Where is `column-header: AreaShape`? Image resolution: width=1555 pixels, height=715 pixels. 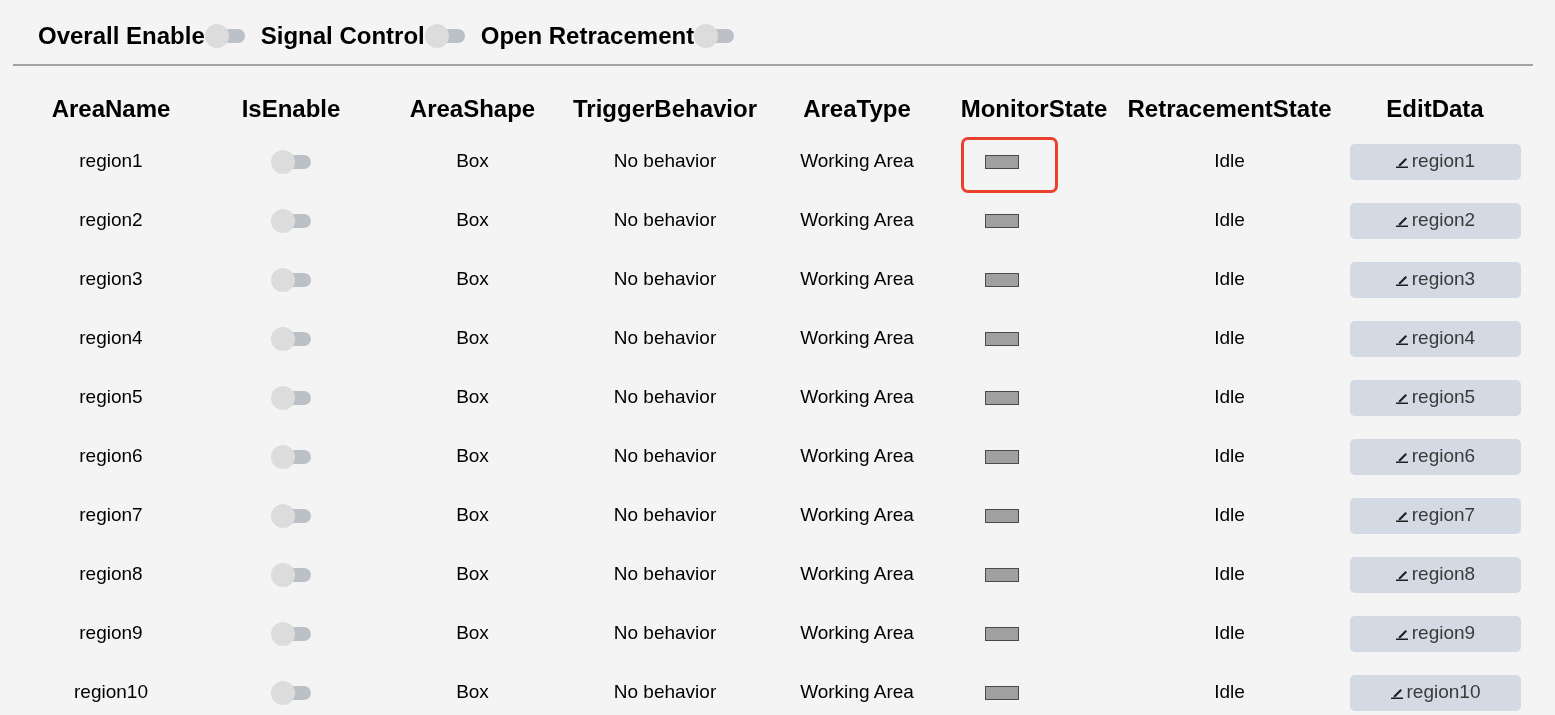
column-header: AreaShape is located at coordinates (472, 109).